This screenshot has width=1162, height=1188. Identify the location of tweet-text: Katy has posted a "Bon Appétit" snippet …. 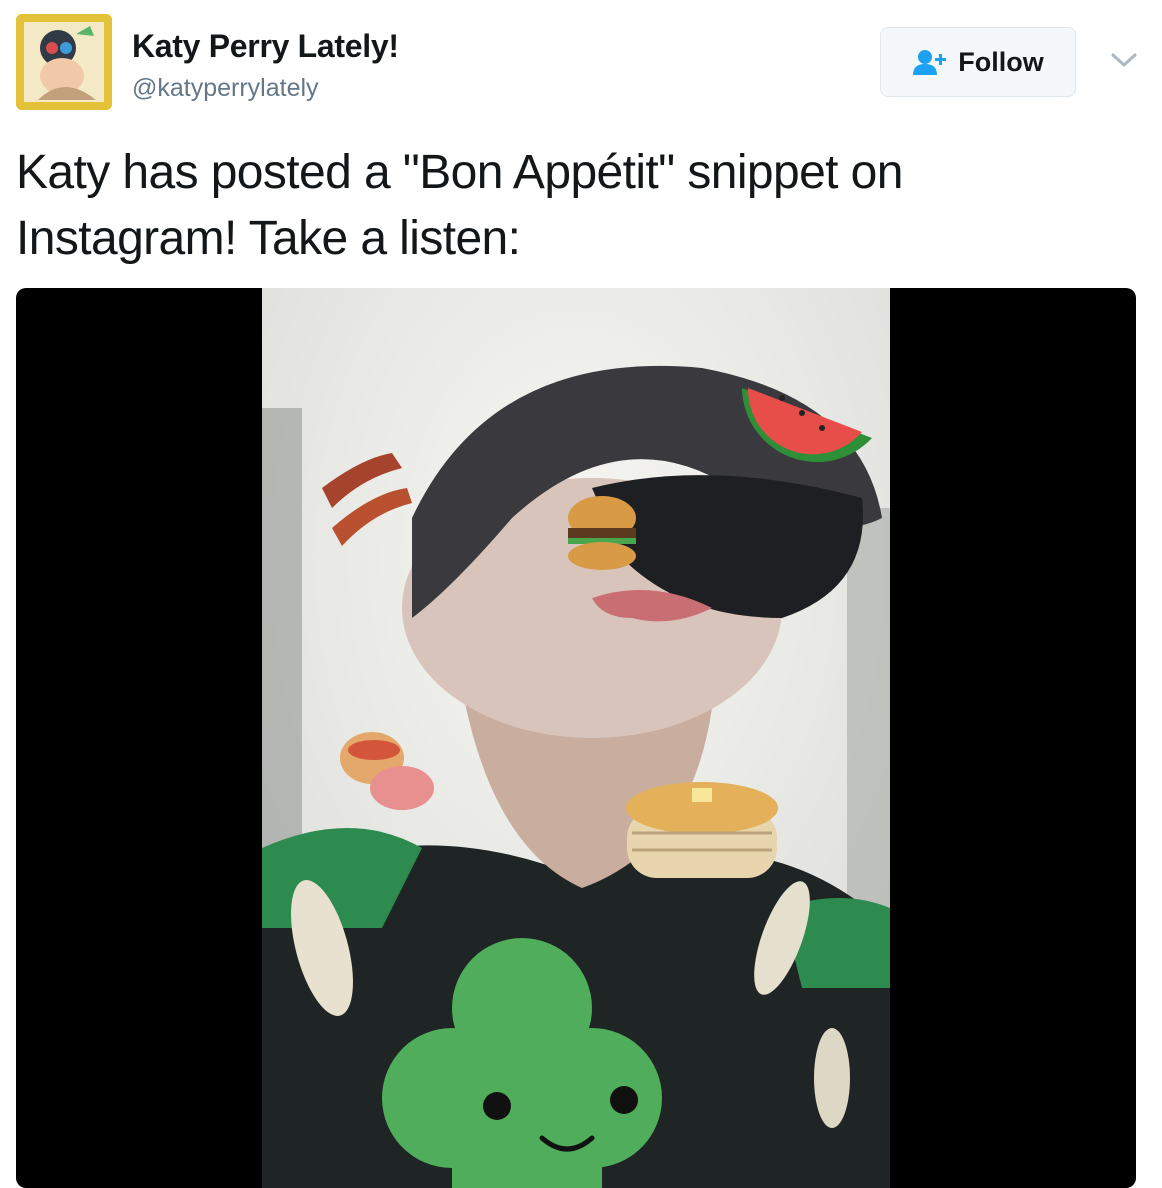
(459, 205).